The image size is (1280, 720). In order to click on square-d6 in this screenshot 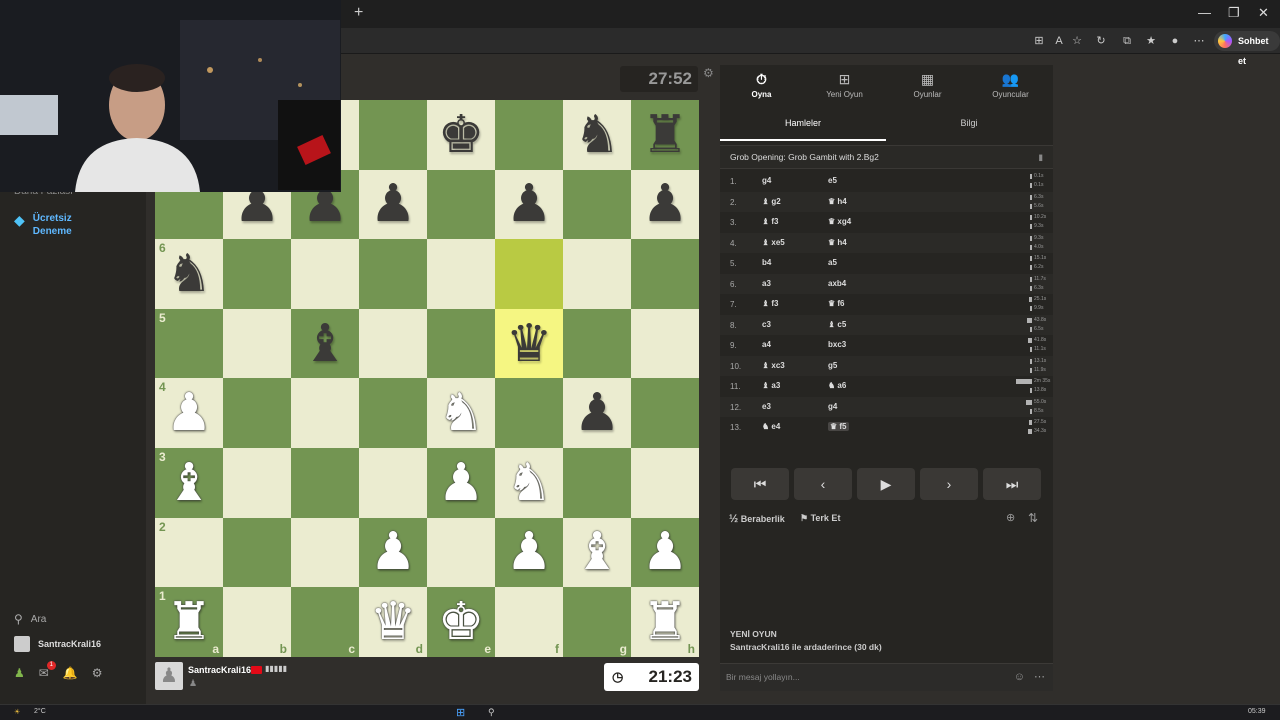, I will do `click(393, 274)`.